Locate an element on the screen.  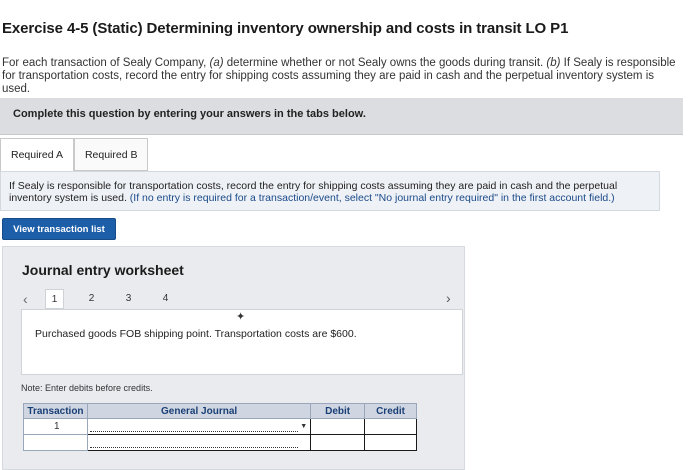
tab-required-b: Required B is located at coordinates (111, 154).